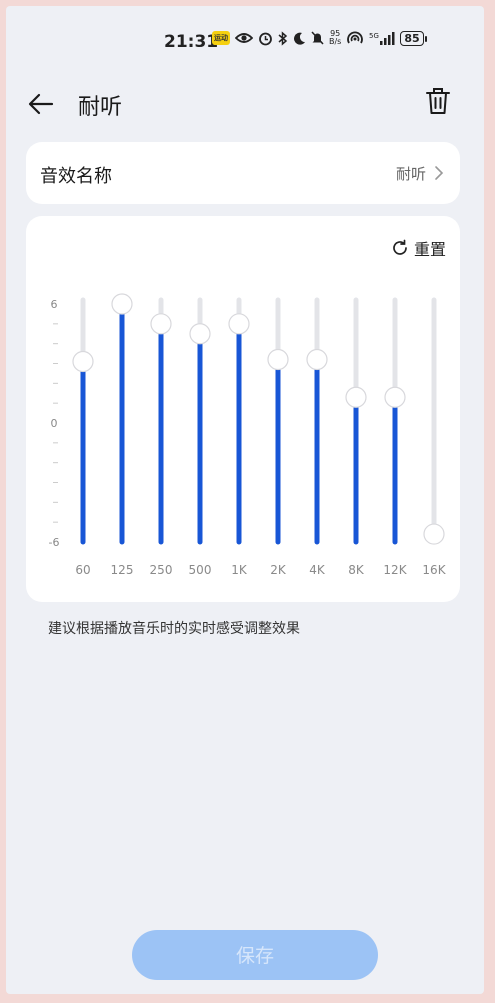  I want to click on reset-label: 重置, so click(429, 249).